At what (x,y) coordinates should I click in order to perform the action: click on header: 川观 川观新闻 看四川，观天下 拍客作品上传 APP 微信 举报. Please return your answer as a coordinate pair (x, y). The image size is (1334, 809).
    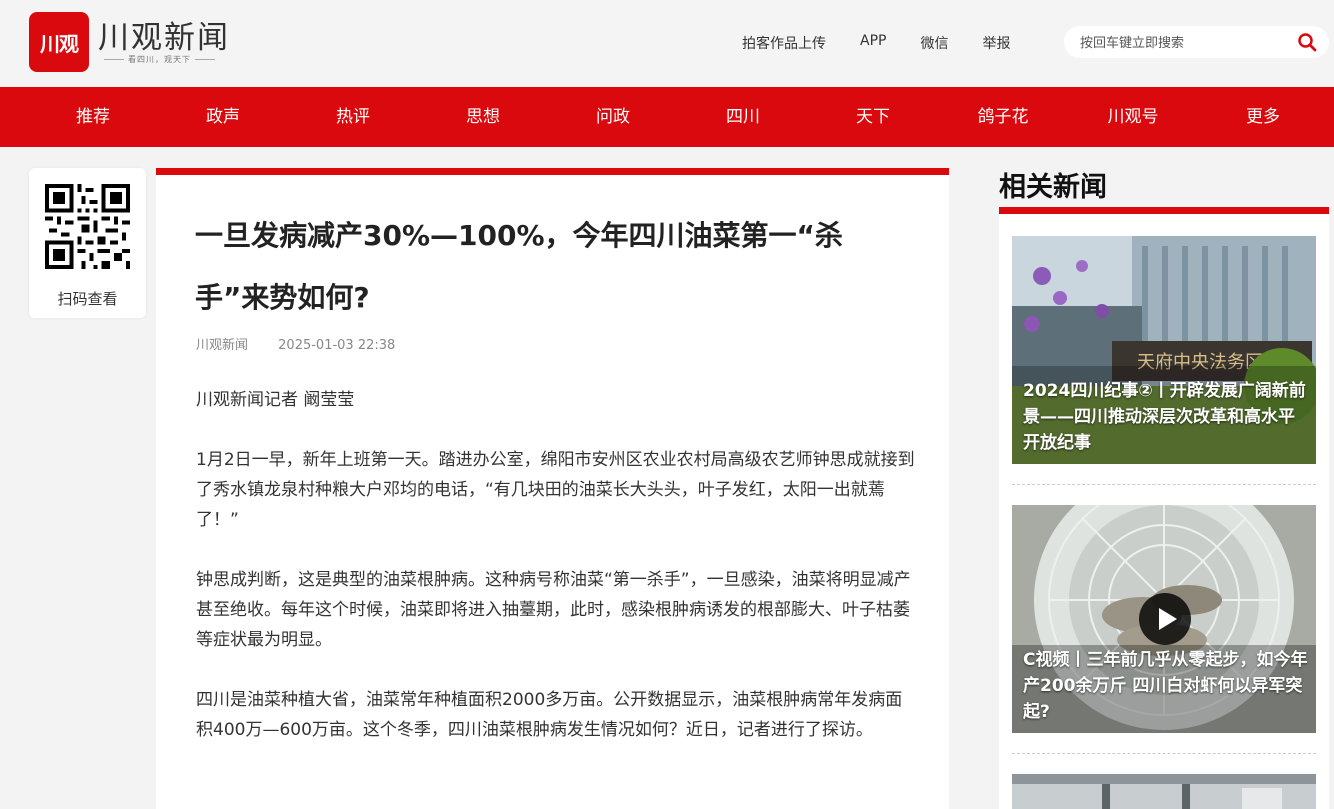
    Looking at the image, I should click on (667, 43).